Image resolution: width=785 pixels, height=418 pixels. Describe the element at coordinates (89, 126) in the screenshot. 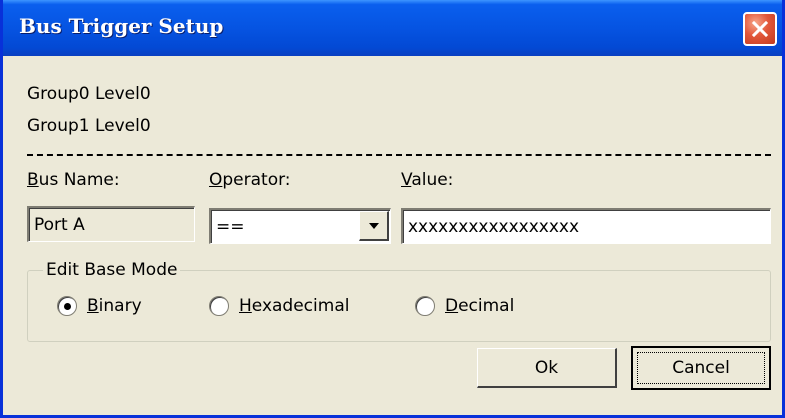

I see `group1-level-text: Group1 Level0` at that location.